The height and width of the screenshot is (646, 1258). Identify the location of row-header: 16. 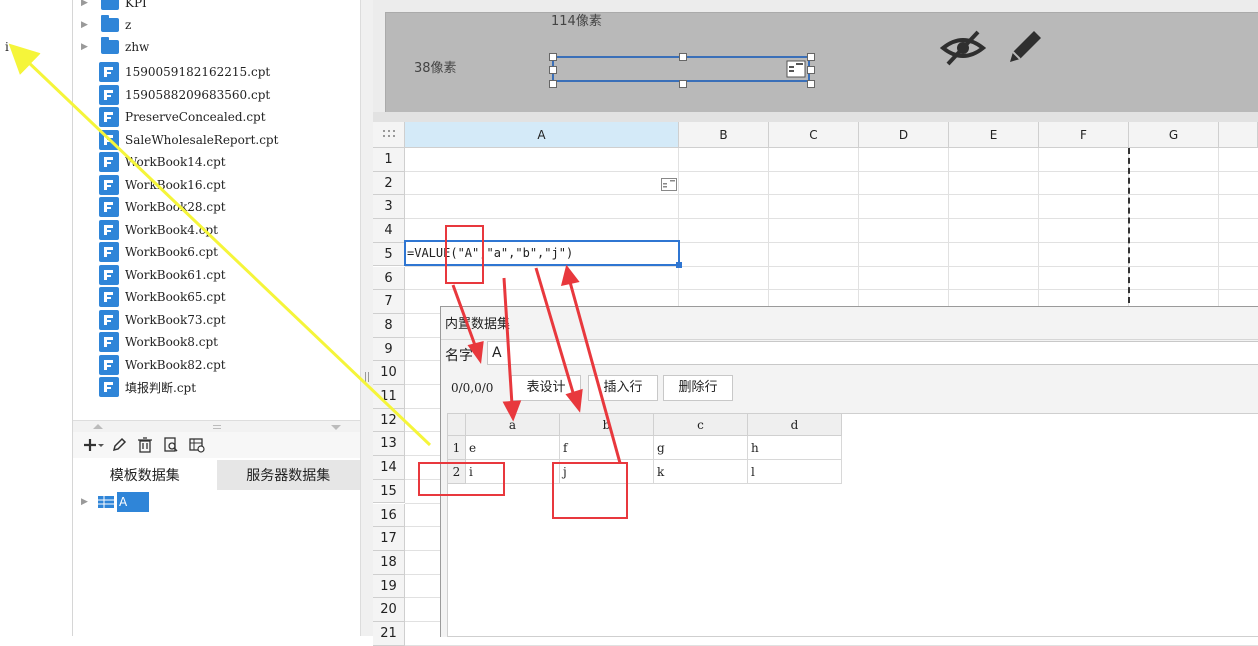
(389, 515).